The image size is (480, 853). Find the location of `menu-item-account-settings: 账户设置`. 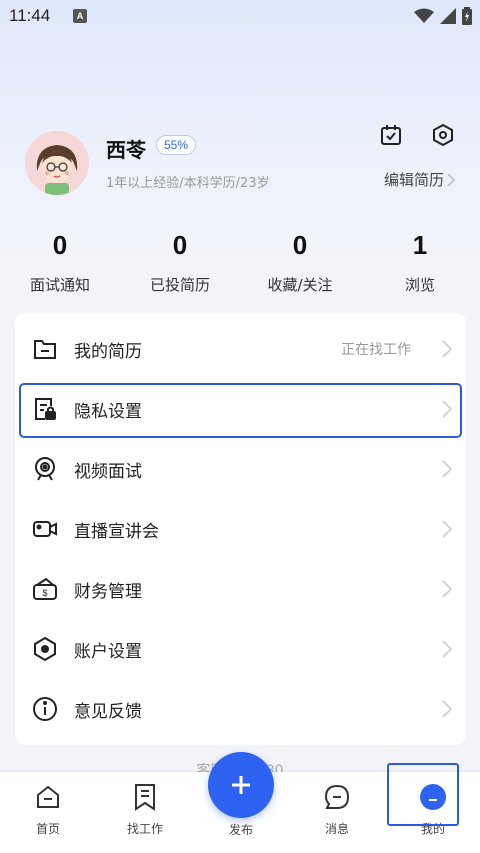

menu-item-account-settings: 账户设置 is located at coordinates (240, 649).